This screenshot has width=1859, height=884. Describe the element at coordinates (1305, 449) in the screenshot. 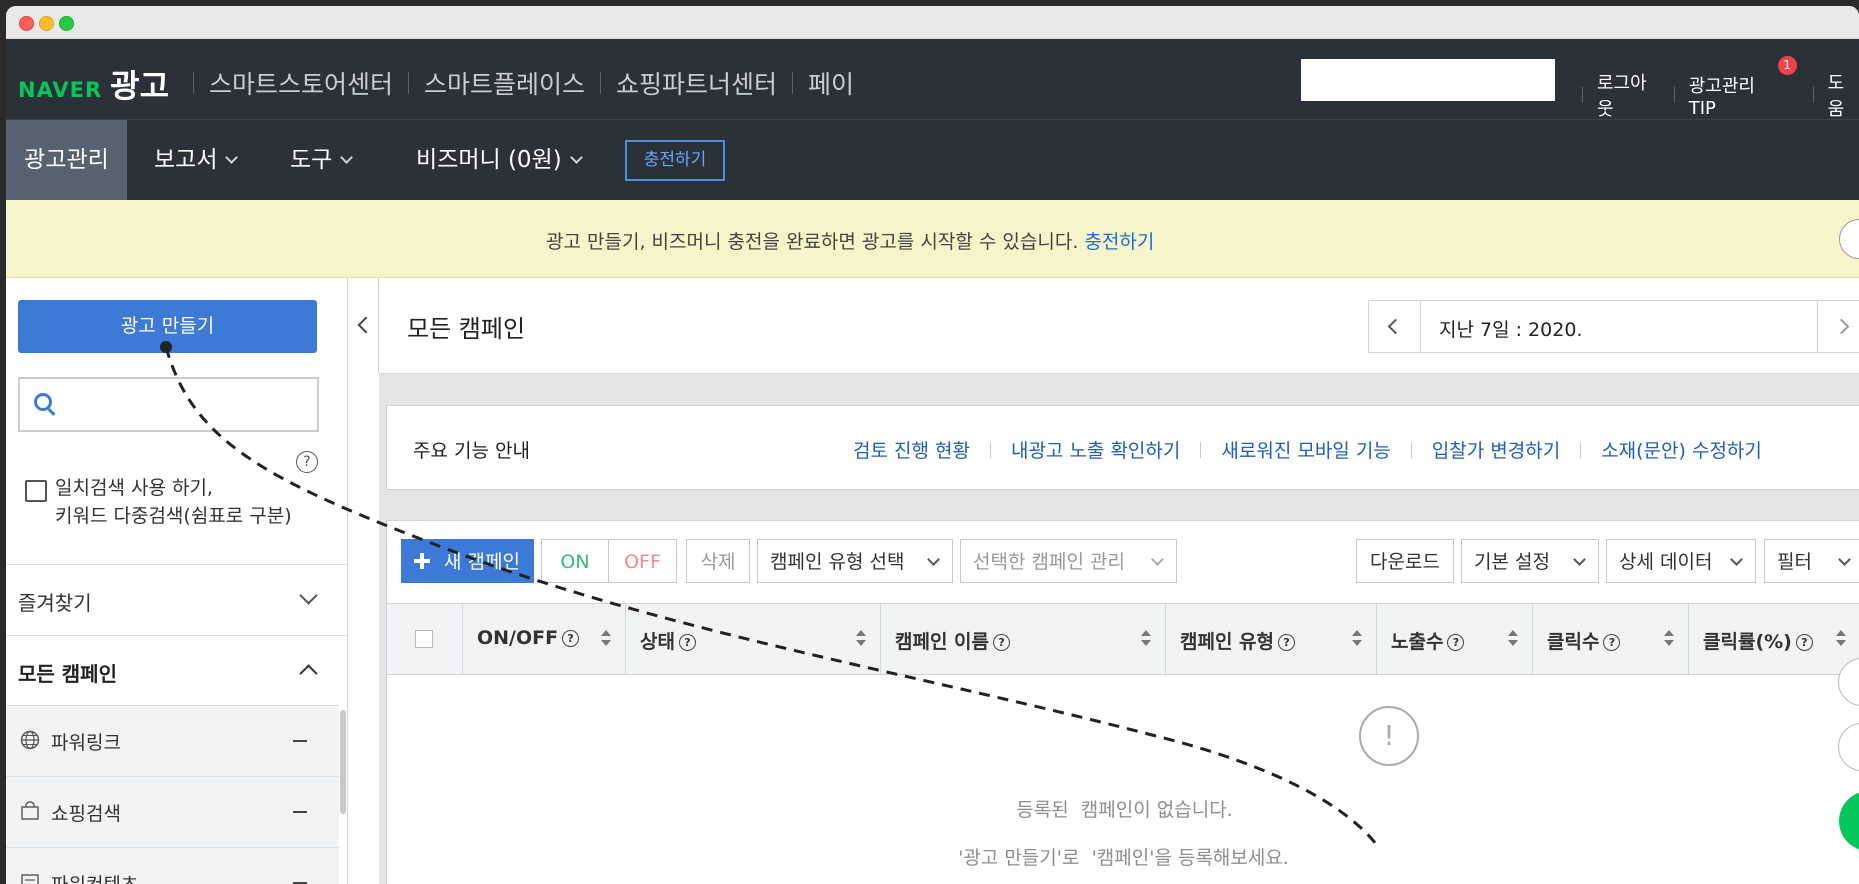

I see `mobile-feature-link: 새로워진 모바일 기능` at that location.